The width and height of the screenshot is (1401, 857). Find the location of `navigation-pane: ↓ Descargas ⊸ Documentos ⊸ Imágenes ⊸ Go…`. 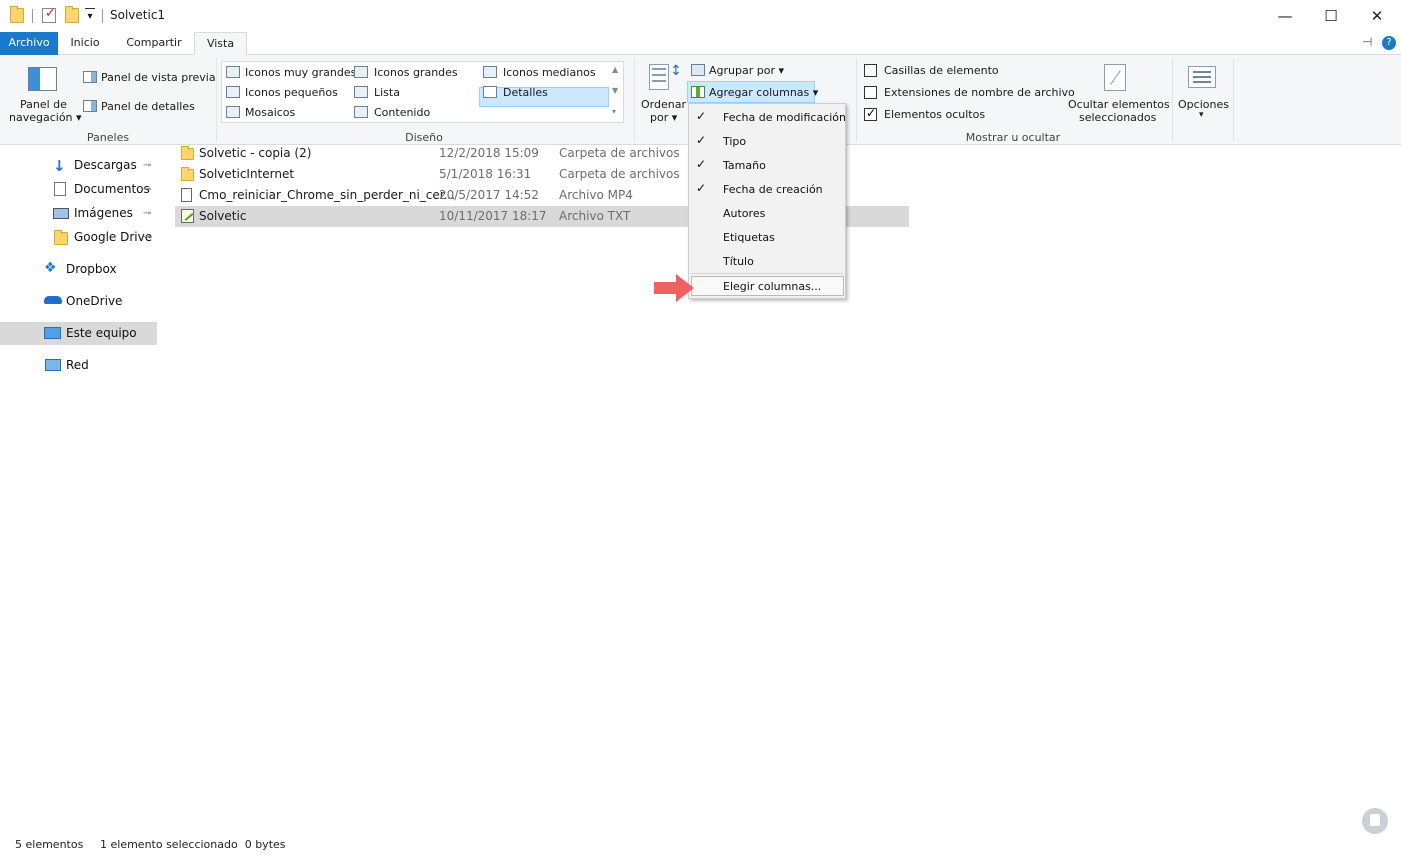

navigation-pane: ↓ Descargas ⊸ Documentos ⊸ Imágenes ⊸ Go… is located at coordinates (80, 490).